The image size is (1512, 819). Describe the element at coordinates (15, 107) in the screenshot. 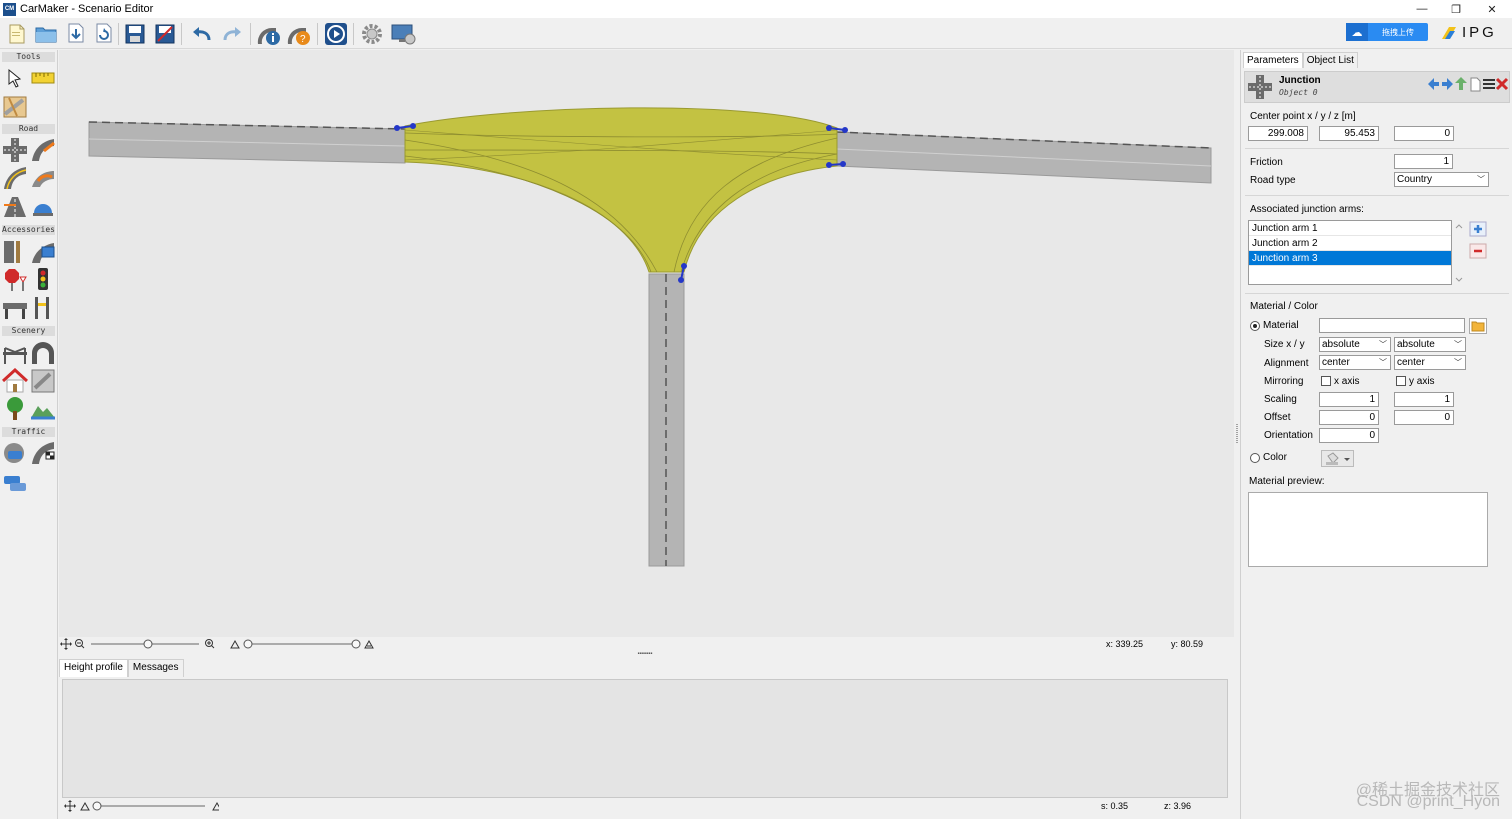

I see `map-tool-button` at that location.